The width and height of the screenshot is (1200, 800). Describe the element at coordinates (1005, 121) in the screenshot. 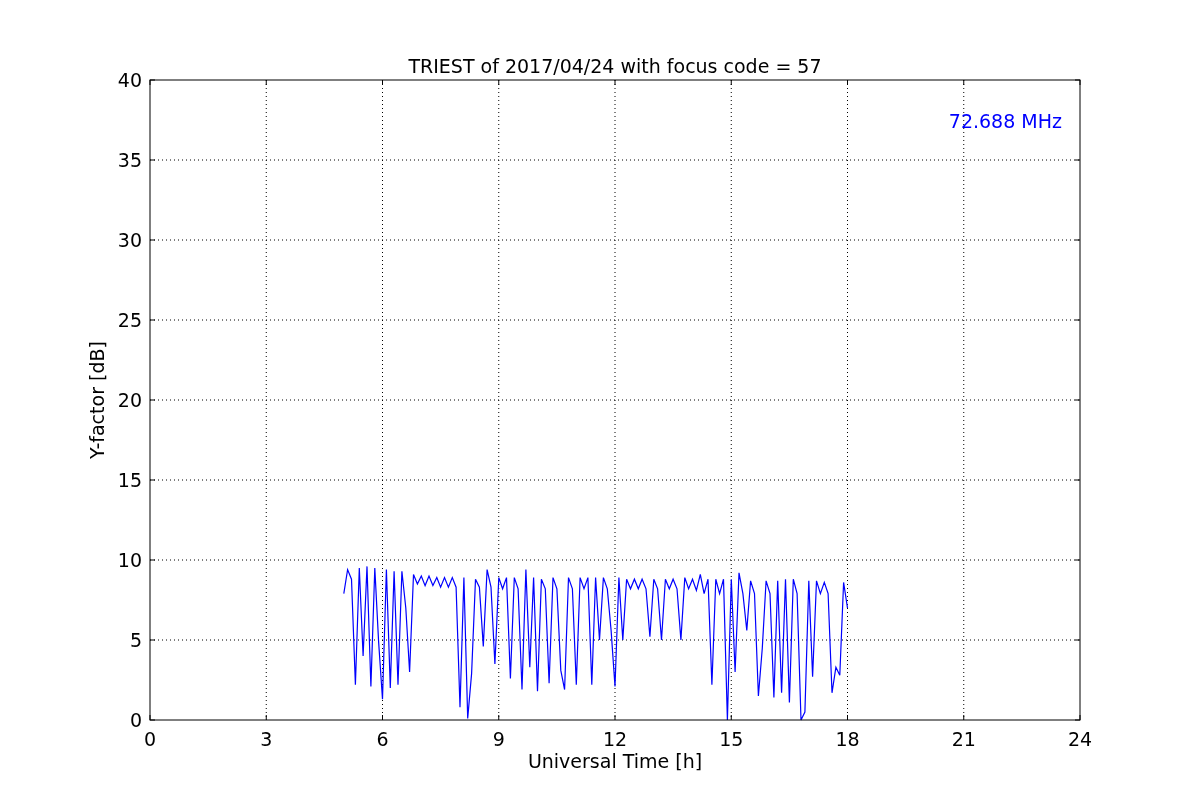

I see `series-label: 72.688 MHz` at that location.